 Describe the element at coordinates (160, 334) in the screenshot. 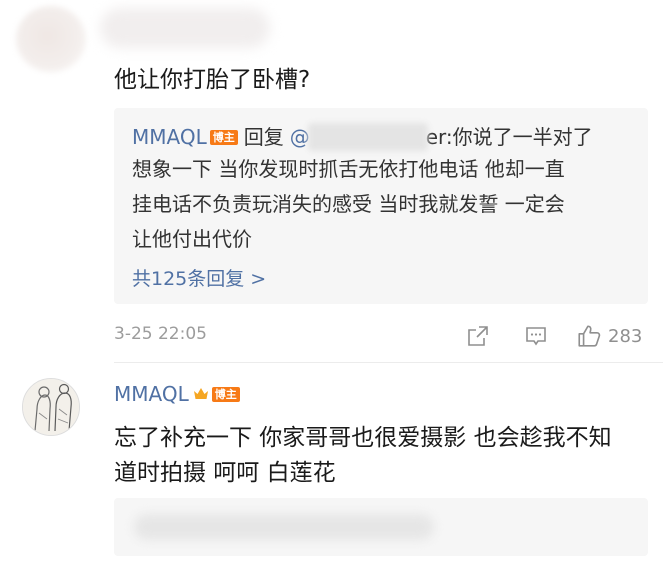

I see `timestamp: 3-25 22:05` at that location.